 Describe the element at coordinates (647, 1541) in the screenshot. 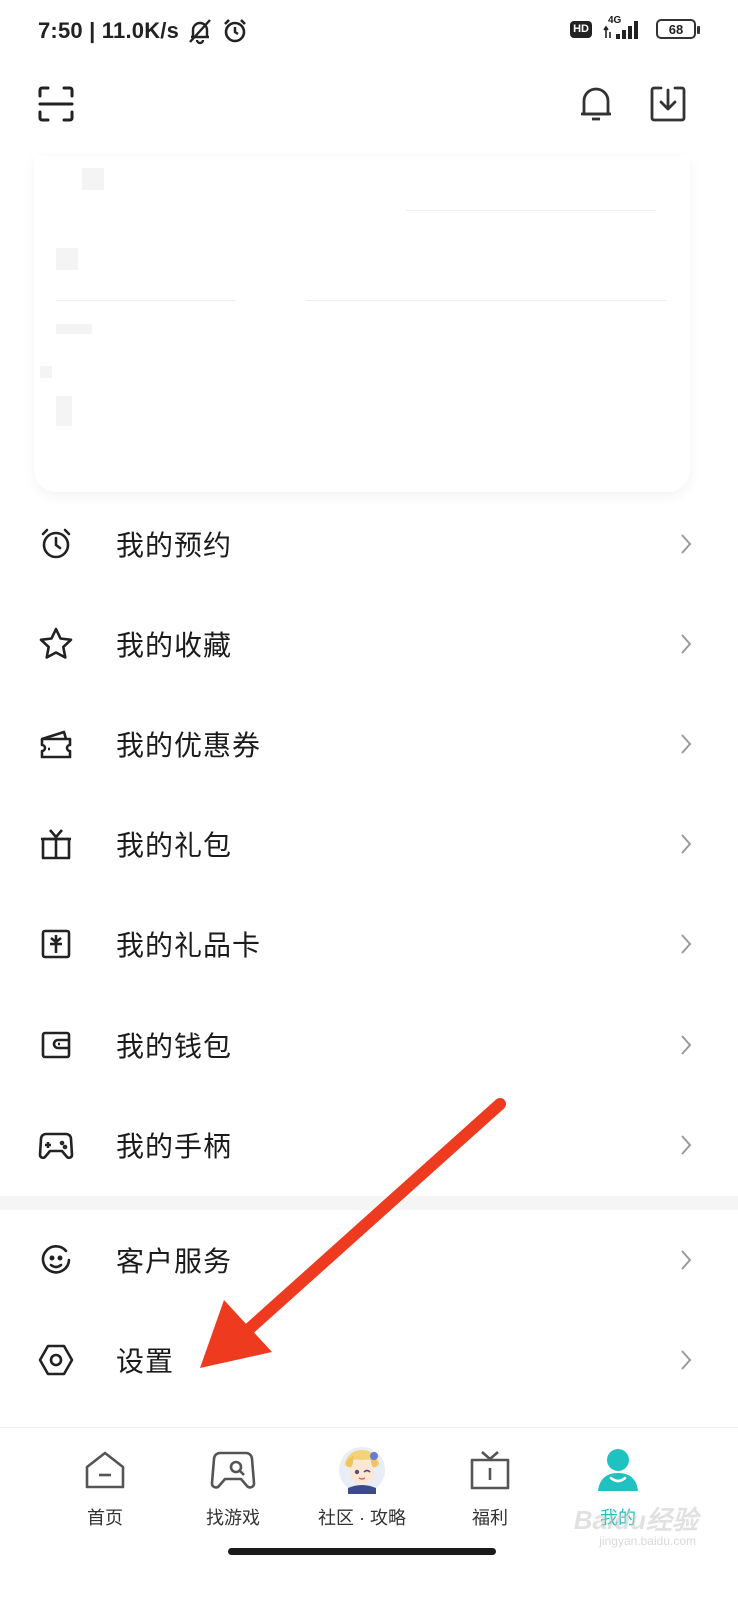

I see `watermark-url: jingyan.baidu.com` at that location.